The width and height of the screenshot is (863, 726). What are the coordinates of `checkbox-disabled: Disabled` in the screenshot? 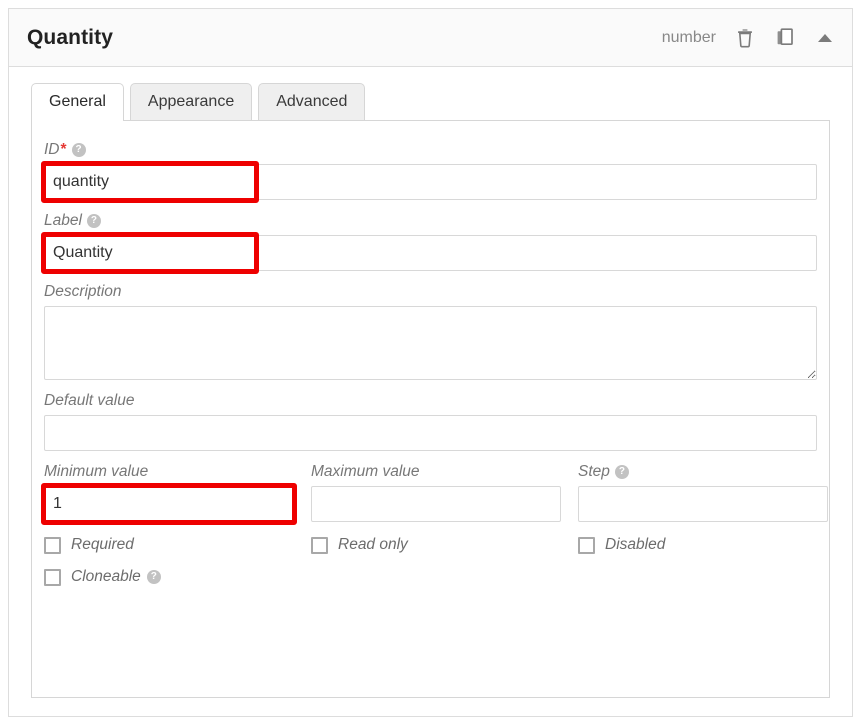 It's located at (703, 545).